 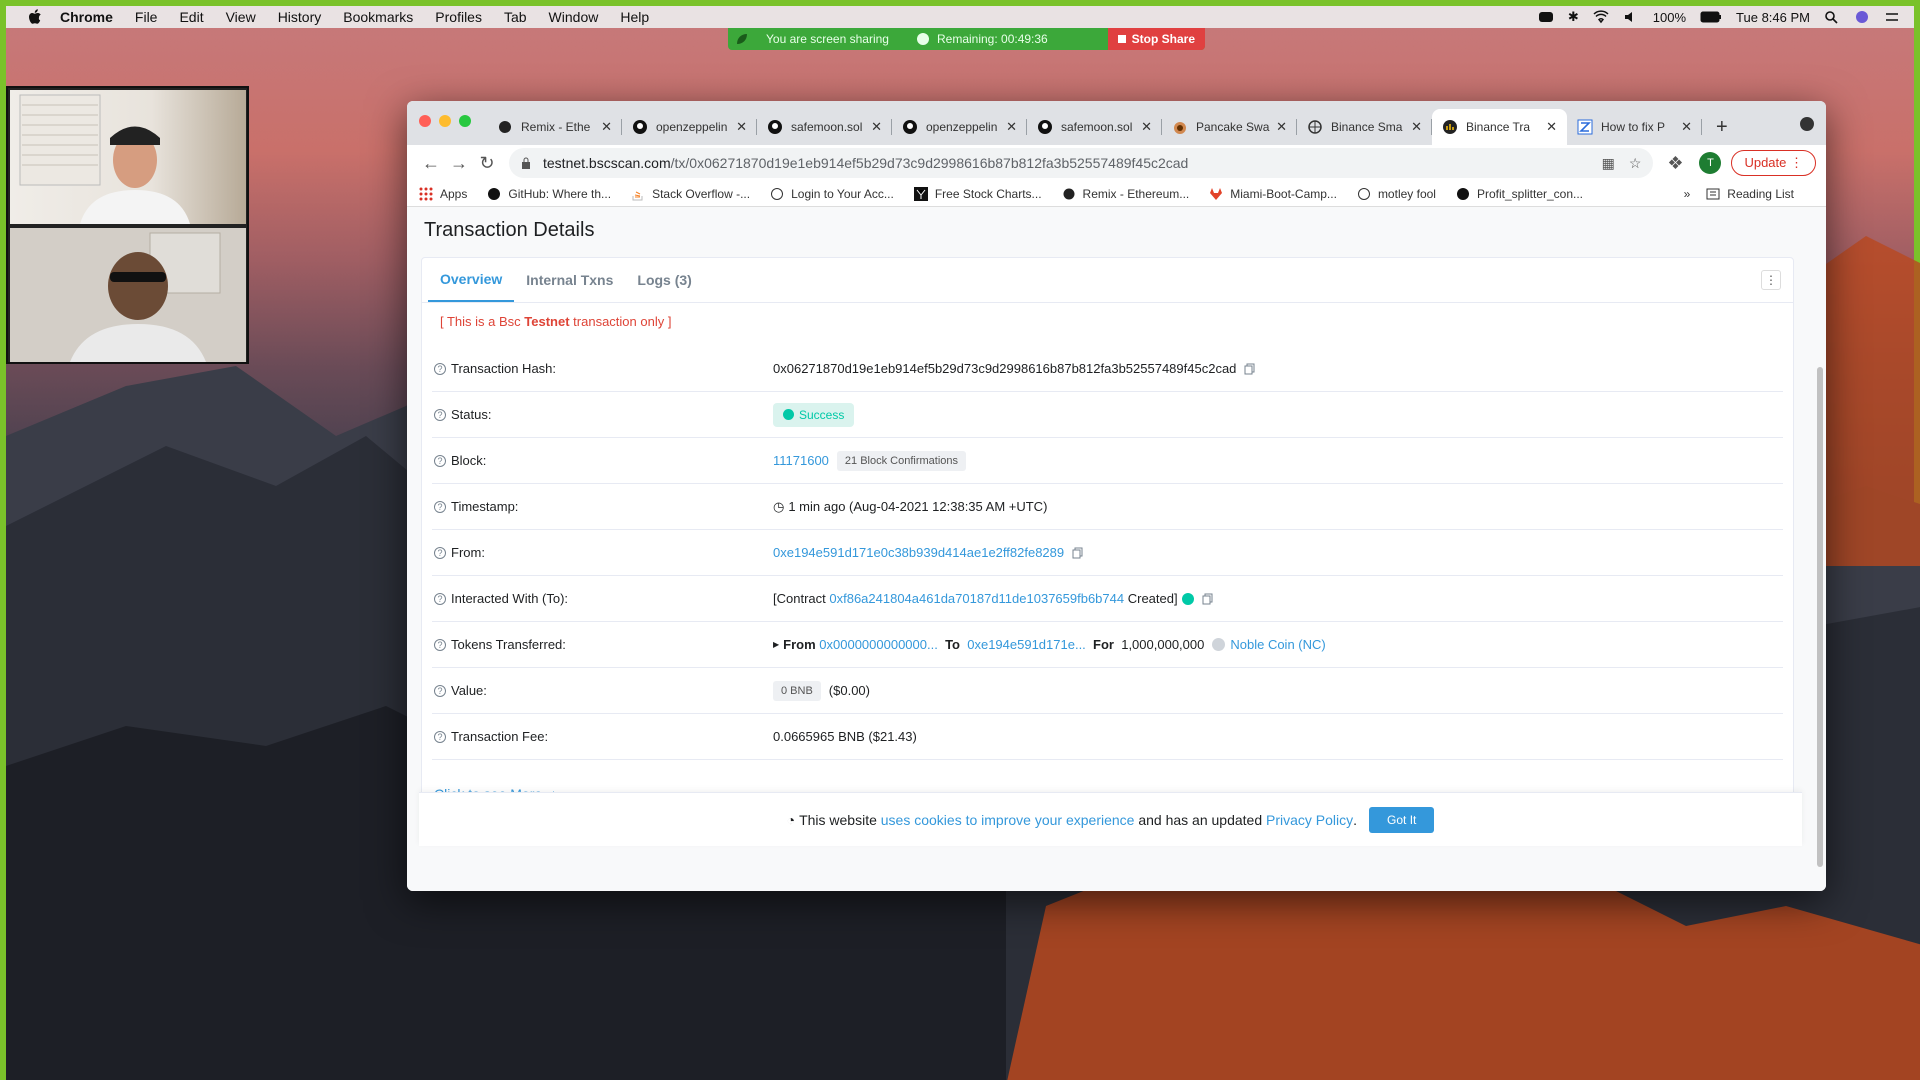 What do you see at coordinates (574, 17) in the screenshot?
I see `menu-window: Window` at bounding box center [574, 17].